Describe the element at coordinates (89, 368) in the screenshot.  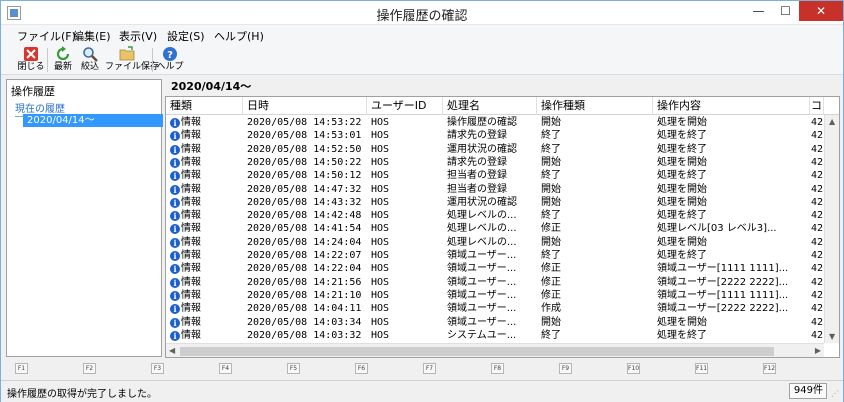
I see `fkey-f2: F2` at that location.